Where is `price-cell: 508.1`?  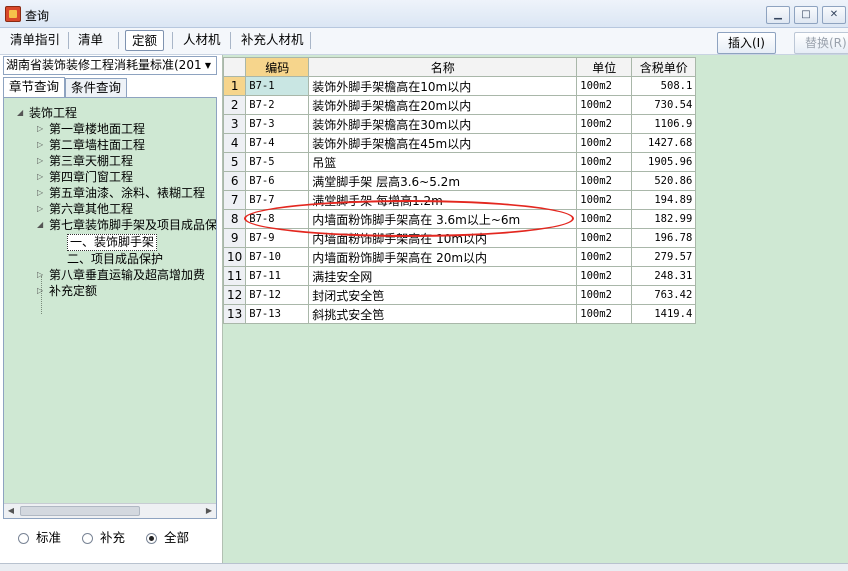 price-cell: 508.1 is located at coordinates (664, 86).